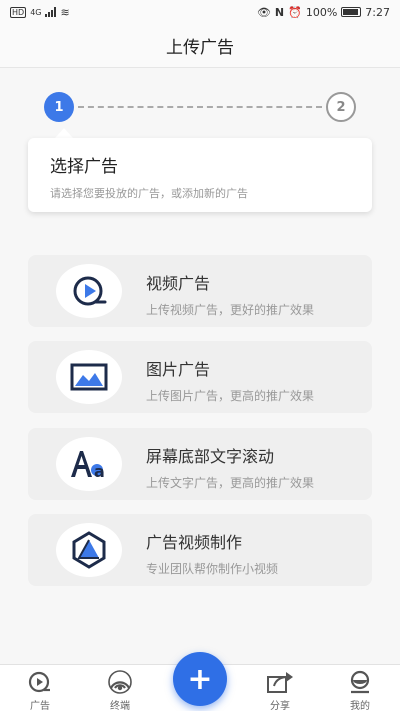 Image resolution: width=400 pixels, height=711 pixels. I want to click on battery-icon, so click(351, 12).